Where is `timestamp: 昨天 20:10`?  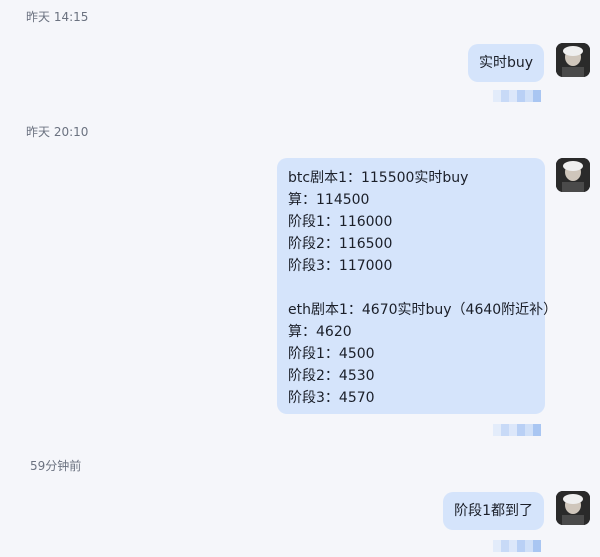
timestamp: 昨天 20:10 is located at coordinates (57, 132).